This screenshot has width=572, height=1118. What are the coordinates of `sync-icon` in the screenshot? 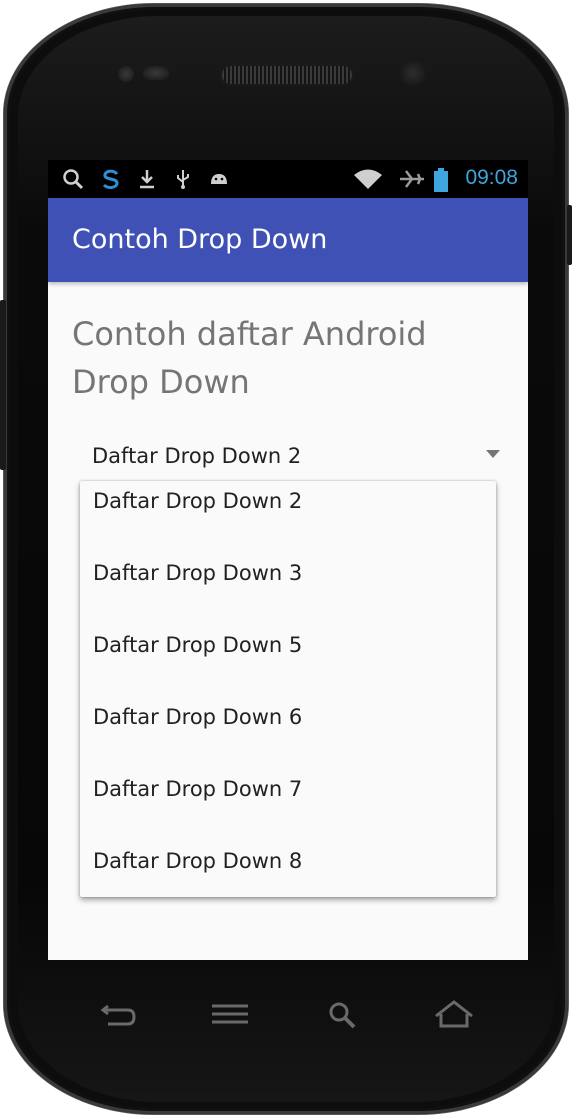 It's located at (111, 179).